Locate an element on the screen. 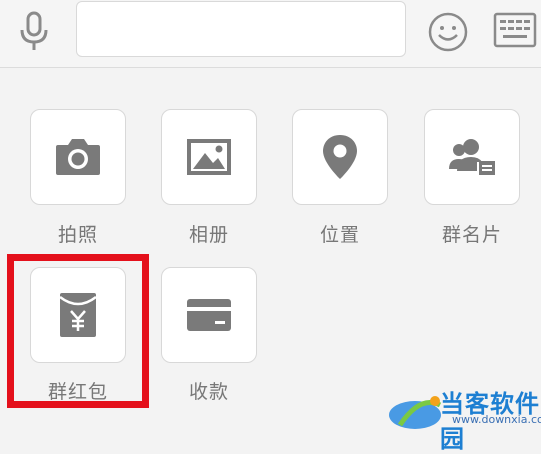 The image size is (541, 454). location-pin-icon is located at coordinates (340, 157).